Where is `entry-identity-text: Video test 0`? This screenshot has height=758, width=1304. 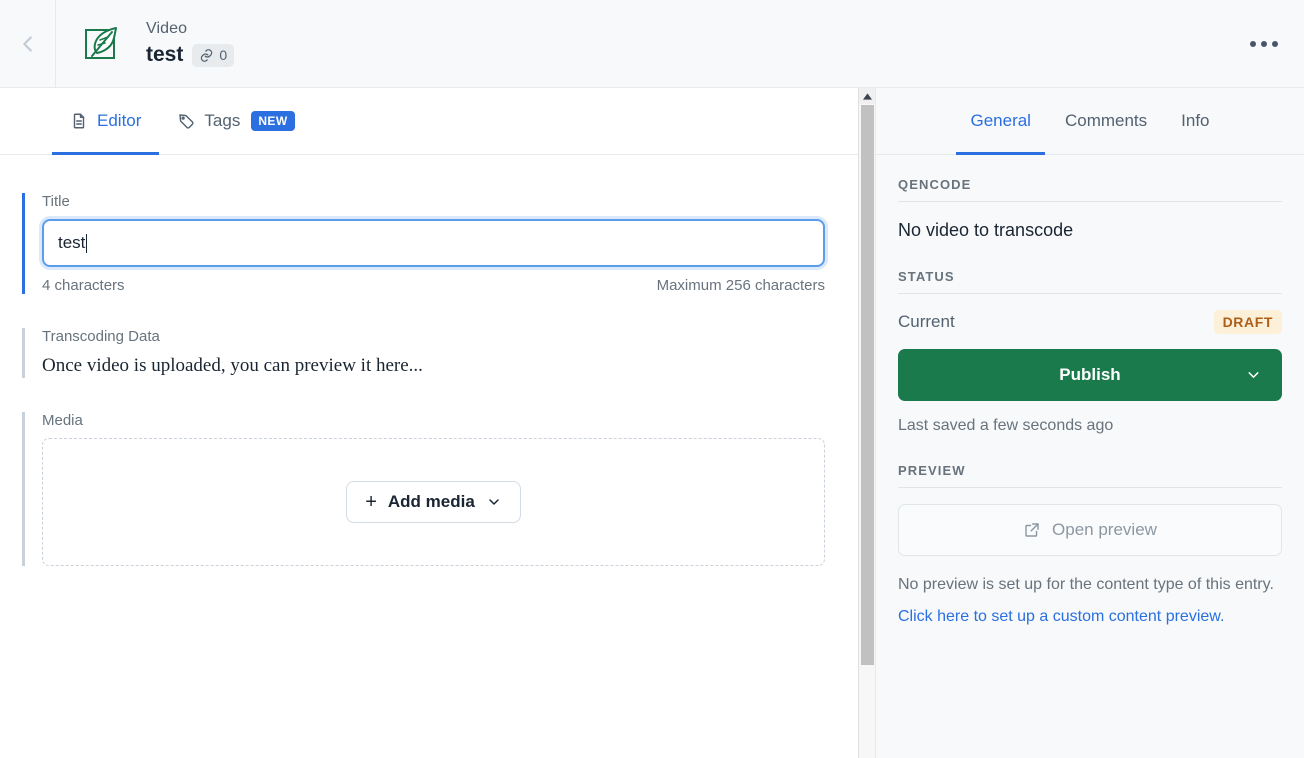 entry-identity-text: Video test 0 is located at coordinates (190, 43).